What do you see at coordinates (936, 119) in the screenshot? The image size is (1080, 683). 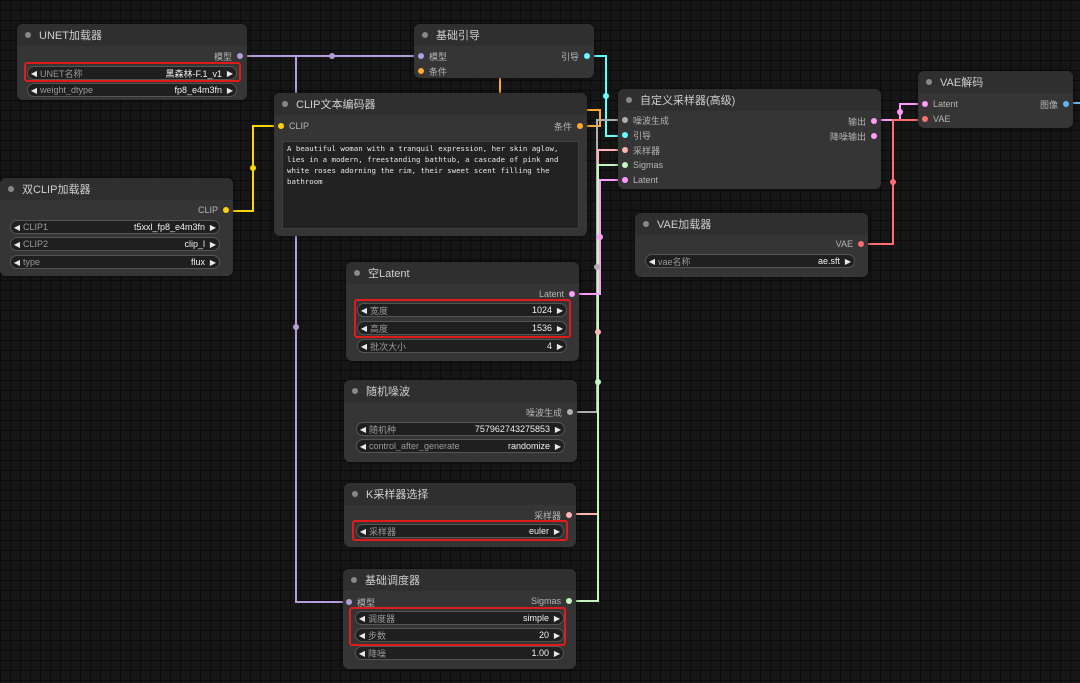 I see `input-slot-vae: VAE` at bounding box center [936, 119].